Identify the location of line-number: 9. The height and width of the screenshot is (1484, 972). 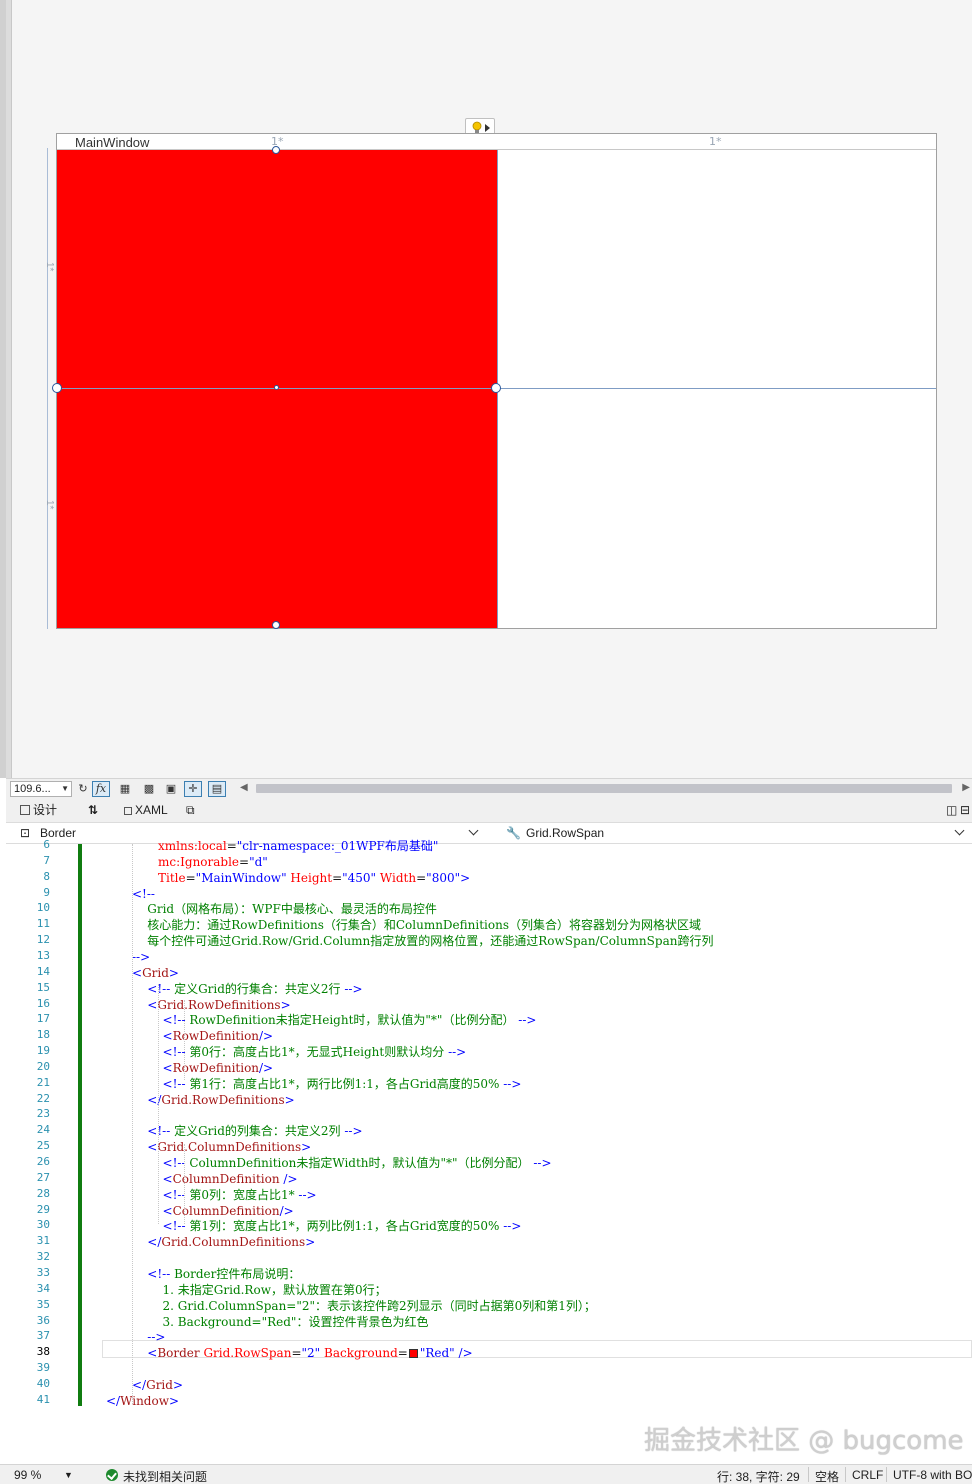
(46, 892).